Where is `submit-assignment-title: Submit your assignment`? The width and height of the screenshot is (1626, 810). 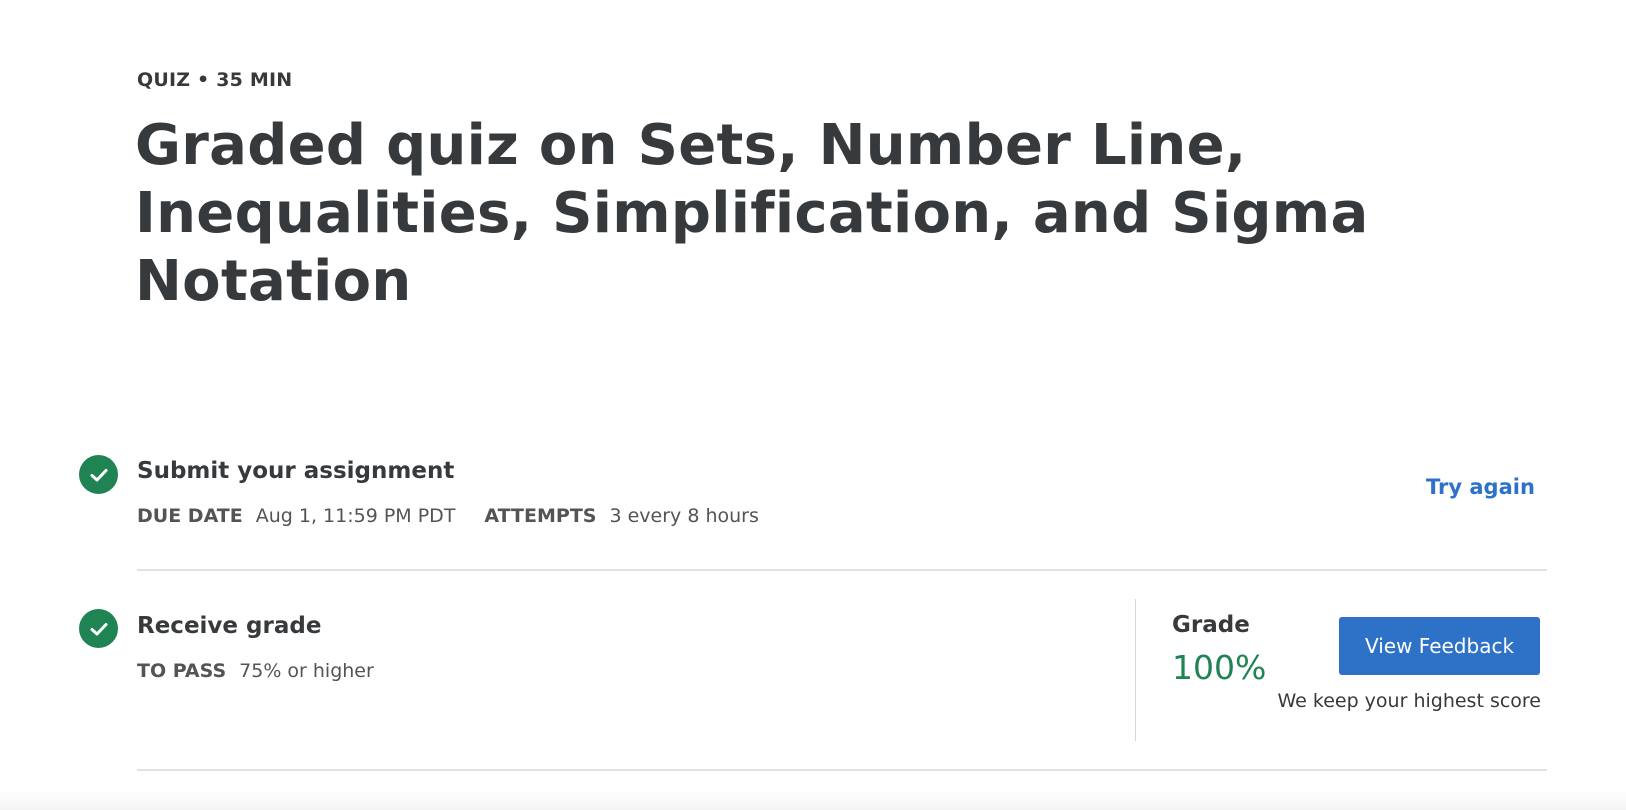
submit-assignment-title: Submit your assignment is located at coordinates (296, 471).